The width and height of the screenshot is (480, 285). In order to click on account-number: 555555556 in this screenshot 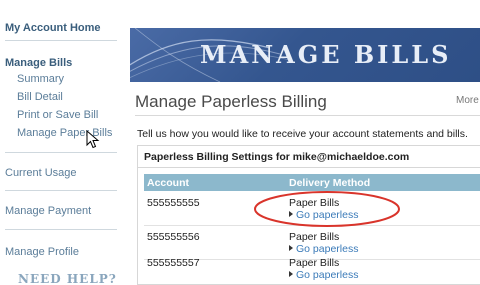, I will do `click(173, 237)`.